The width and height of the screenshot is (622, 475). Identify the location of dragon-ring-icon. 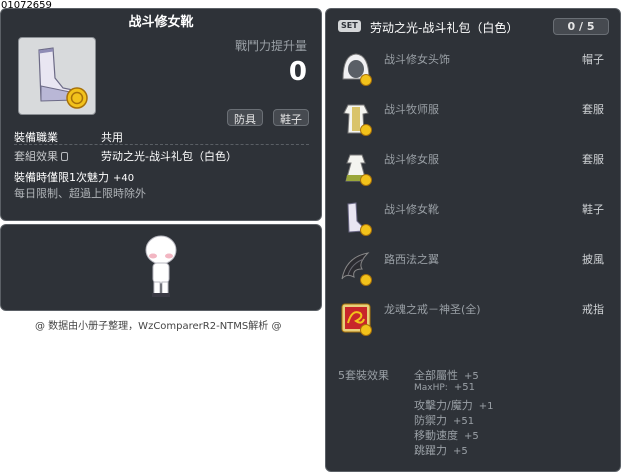
(356, 319).